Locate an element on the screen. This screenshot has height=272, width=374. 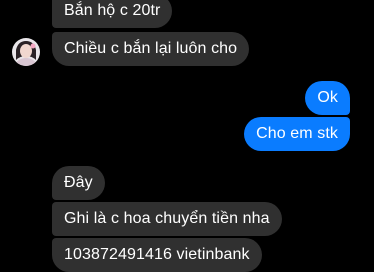
message-text: Chiều c bắn lại luôn cho is located at coordinates (151, 48).